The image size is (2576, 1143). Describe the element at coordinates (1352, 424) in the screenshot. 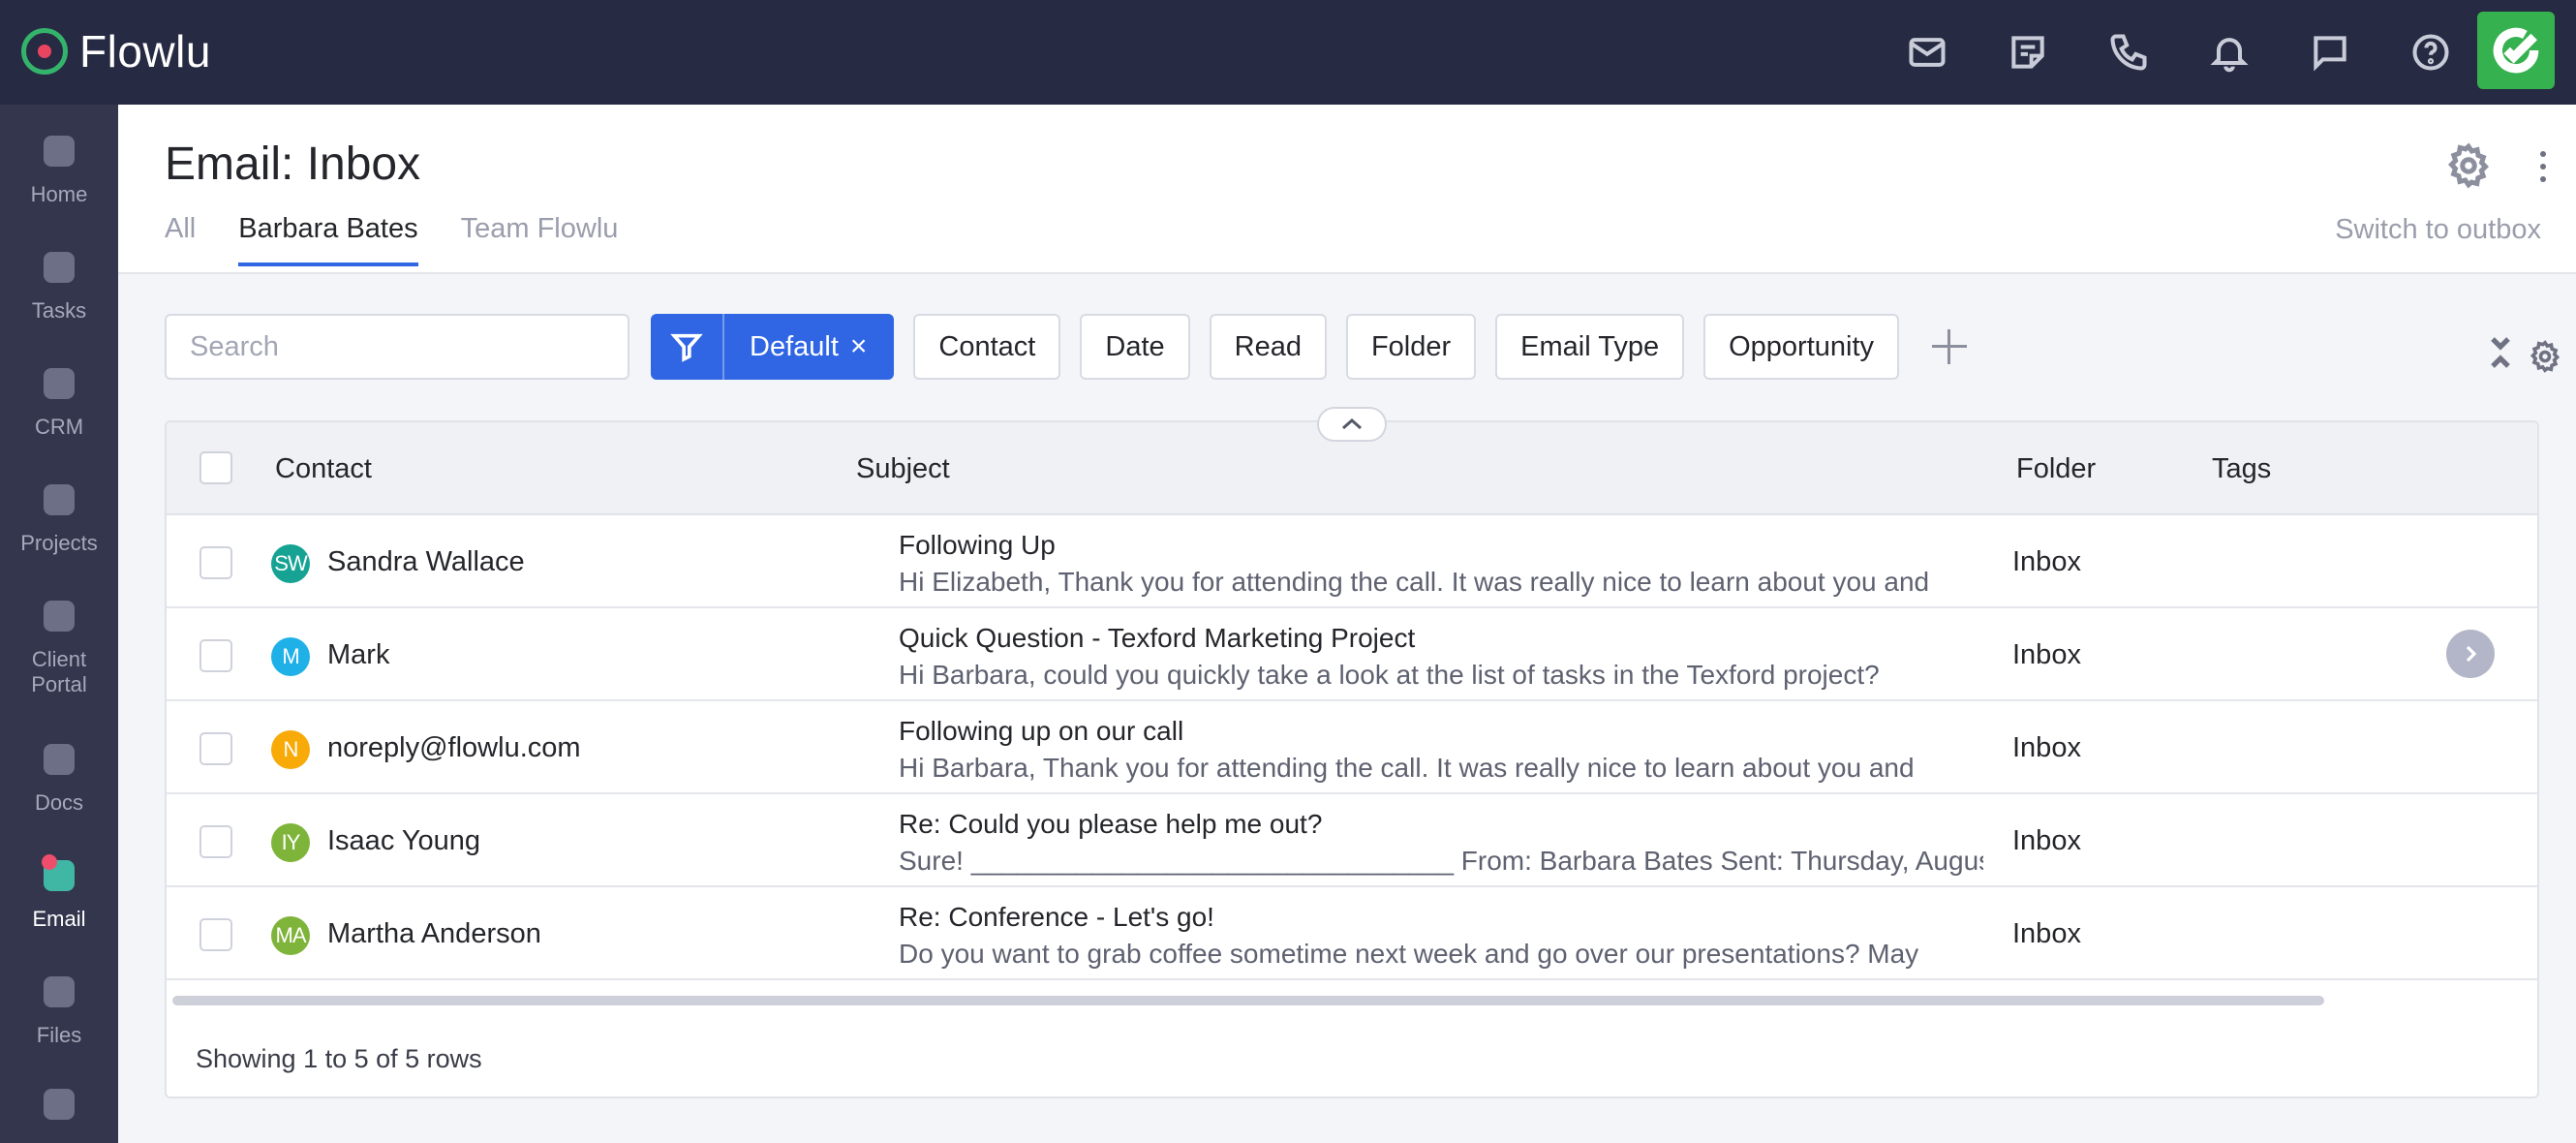

I see `collapse-filters-chevron-up-icon` at that location.